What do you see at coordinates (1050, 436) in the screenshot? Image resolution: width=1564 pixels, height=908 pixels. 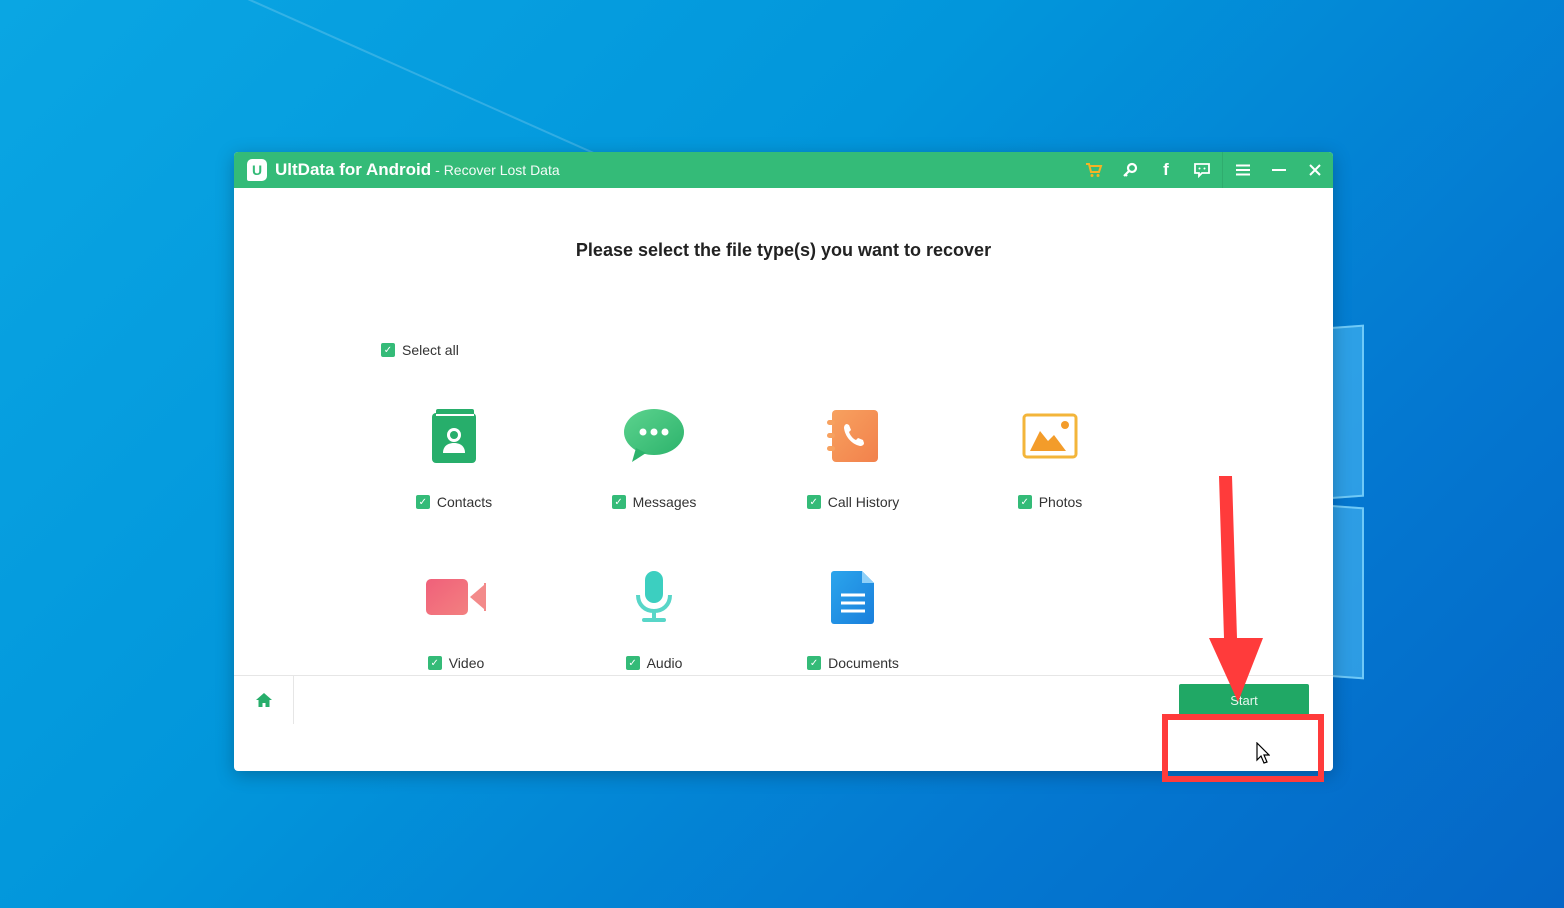 I see `photos-icon` at bounding box center [1050, 436].